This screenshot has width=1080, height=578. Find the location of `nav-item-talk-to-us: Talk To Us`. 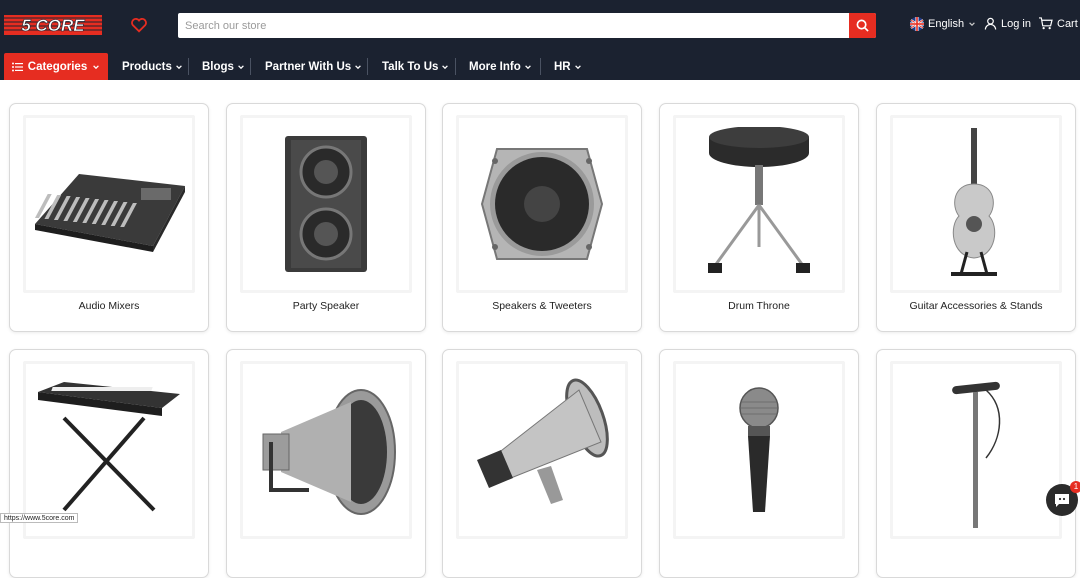

nav-item-talk-to-us: Talk To Us is located at coordinates (415, 66).